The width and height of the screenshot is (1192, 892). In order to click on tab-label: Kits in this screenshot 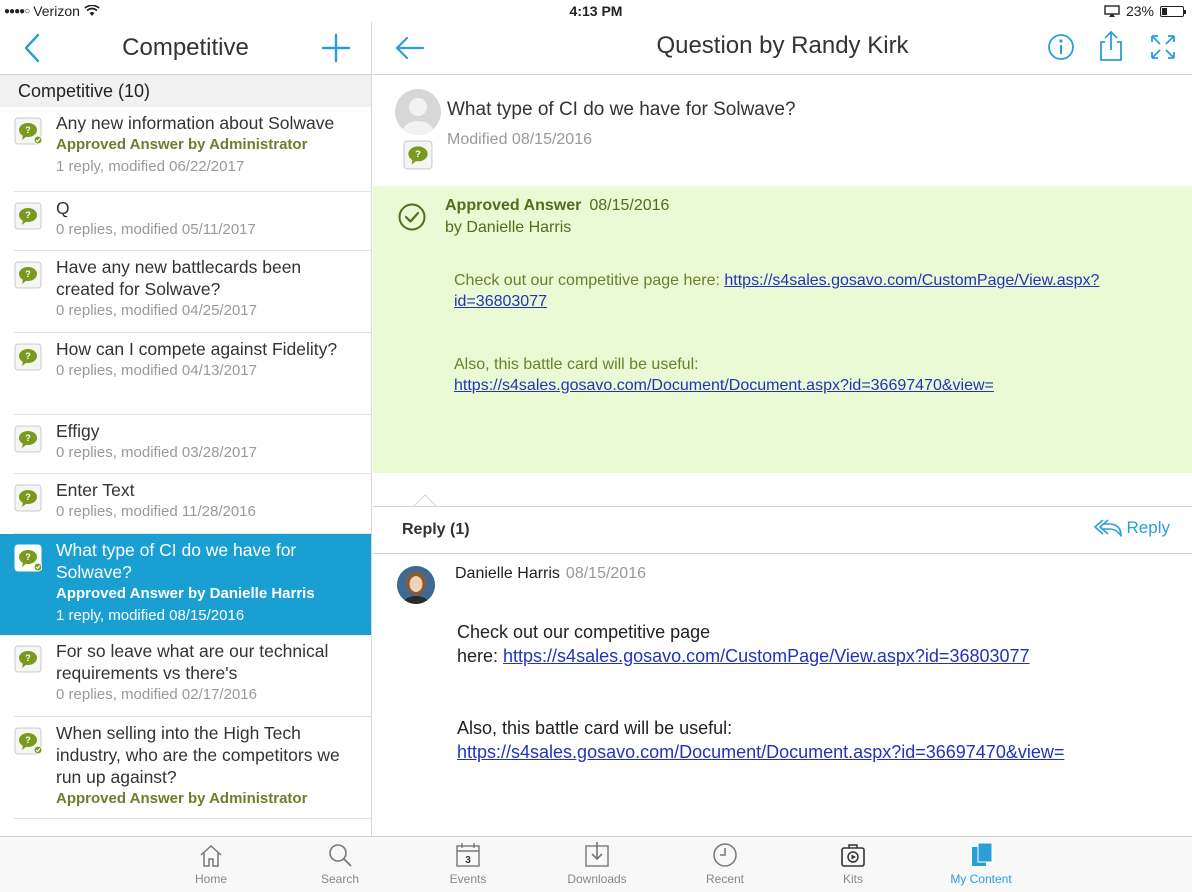, I will do `click(852, 879)`.